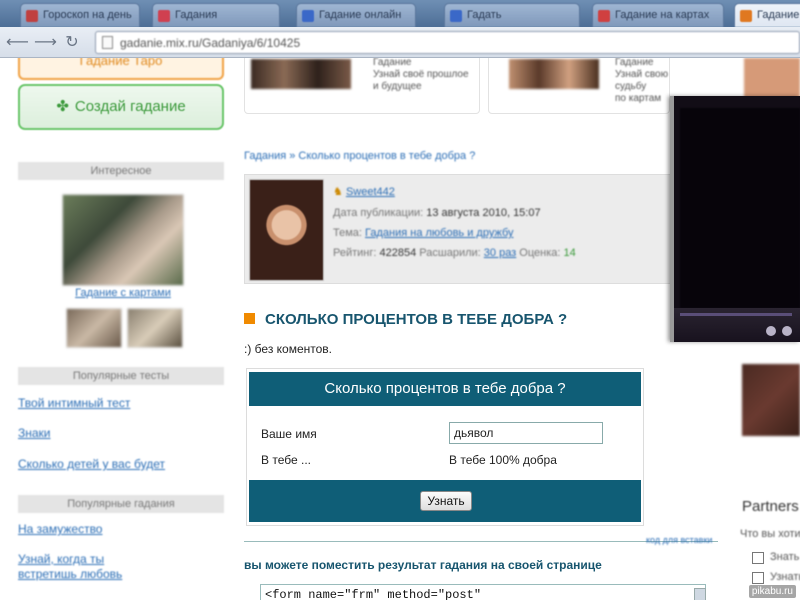 The image size is (800, 600). What do you see at coordinates (121, 69) in the screenshot?
I see `tarot-button: Гадание Таро` at bounding box center [121, 69].